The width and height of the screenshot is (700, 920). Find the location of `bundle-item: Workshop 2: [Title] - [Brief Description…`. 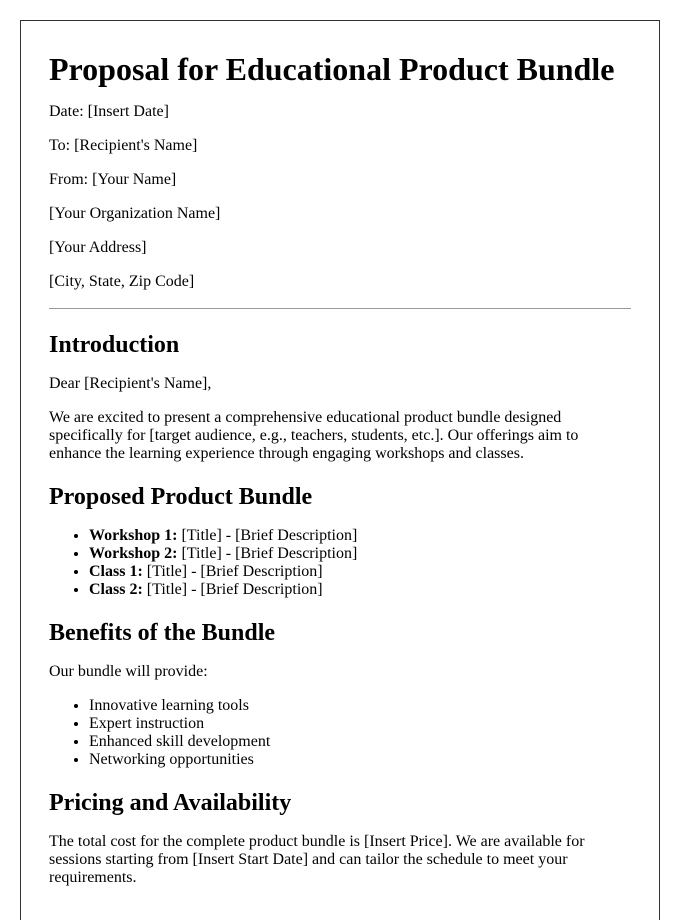

bundle-item: Workshop 2: [Title] - [Brief Description… is located at coordinates (360, 554).